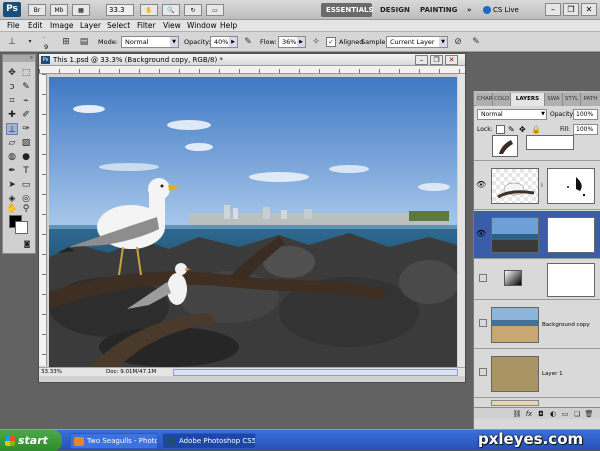  I want to click on menu-edit: Edit, so click(35, 26).